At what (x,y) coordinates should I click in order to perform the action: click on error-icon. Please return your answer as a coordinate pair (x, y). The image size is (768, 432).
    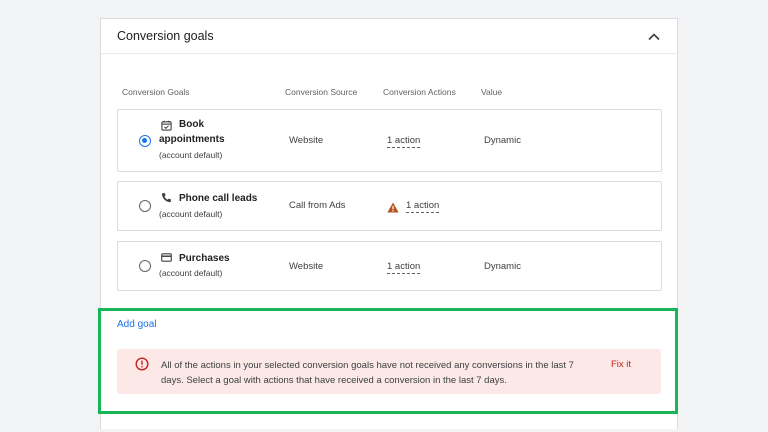
    Looking at the image, I should click on (142, 364).